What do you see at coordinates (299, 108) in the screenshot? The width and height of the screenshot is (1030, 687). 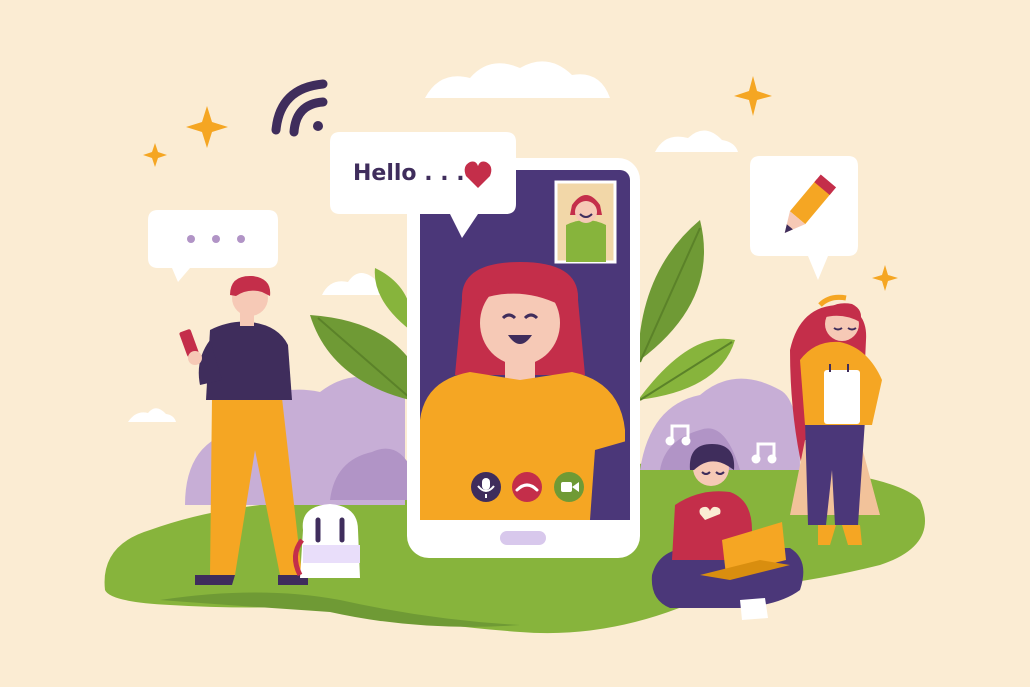 I see `wifi-icon` at bounding box center [299, 108].